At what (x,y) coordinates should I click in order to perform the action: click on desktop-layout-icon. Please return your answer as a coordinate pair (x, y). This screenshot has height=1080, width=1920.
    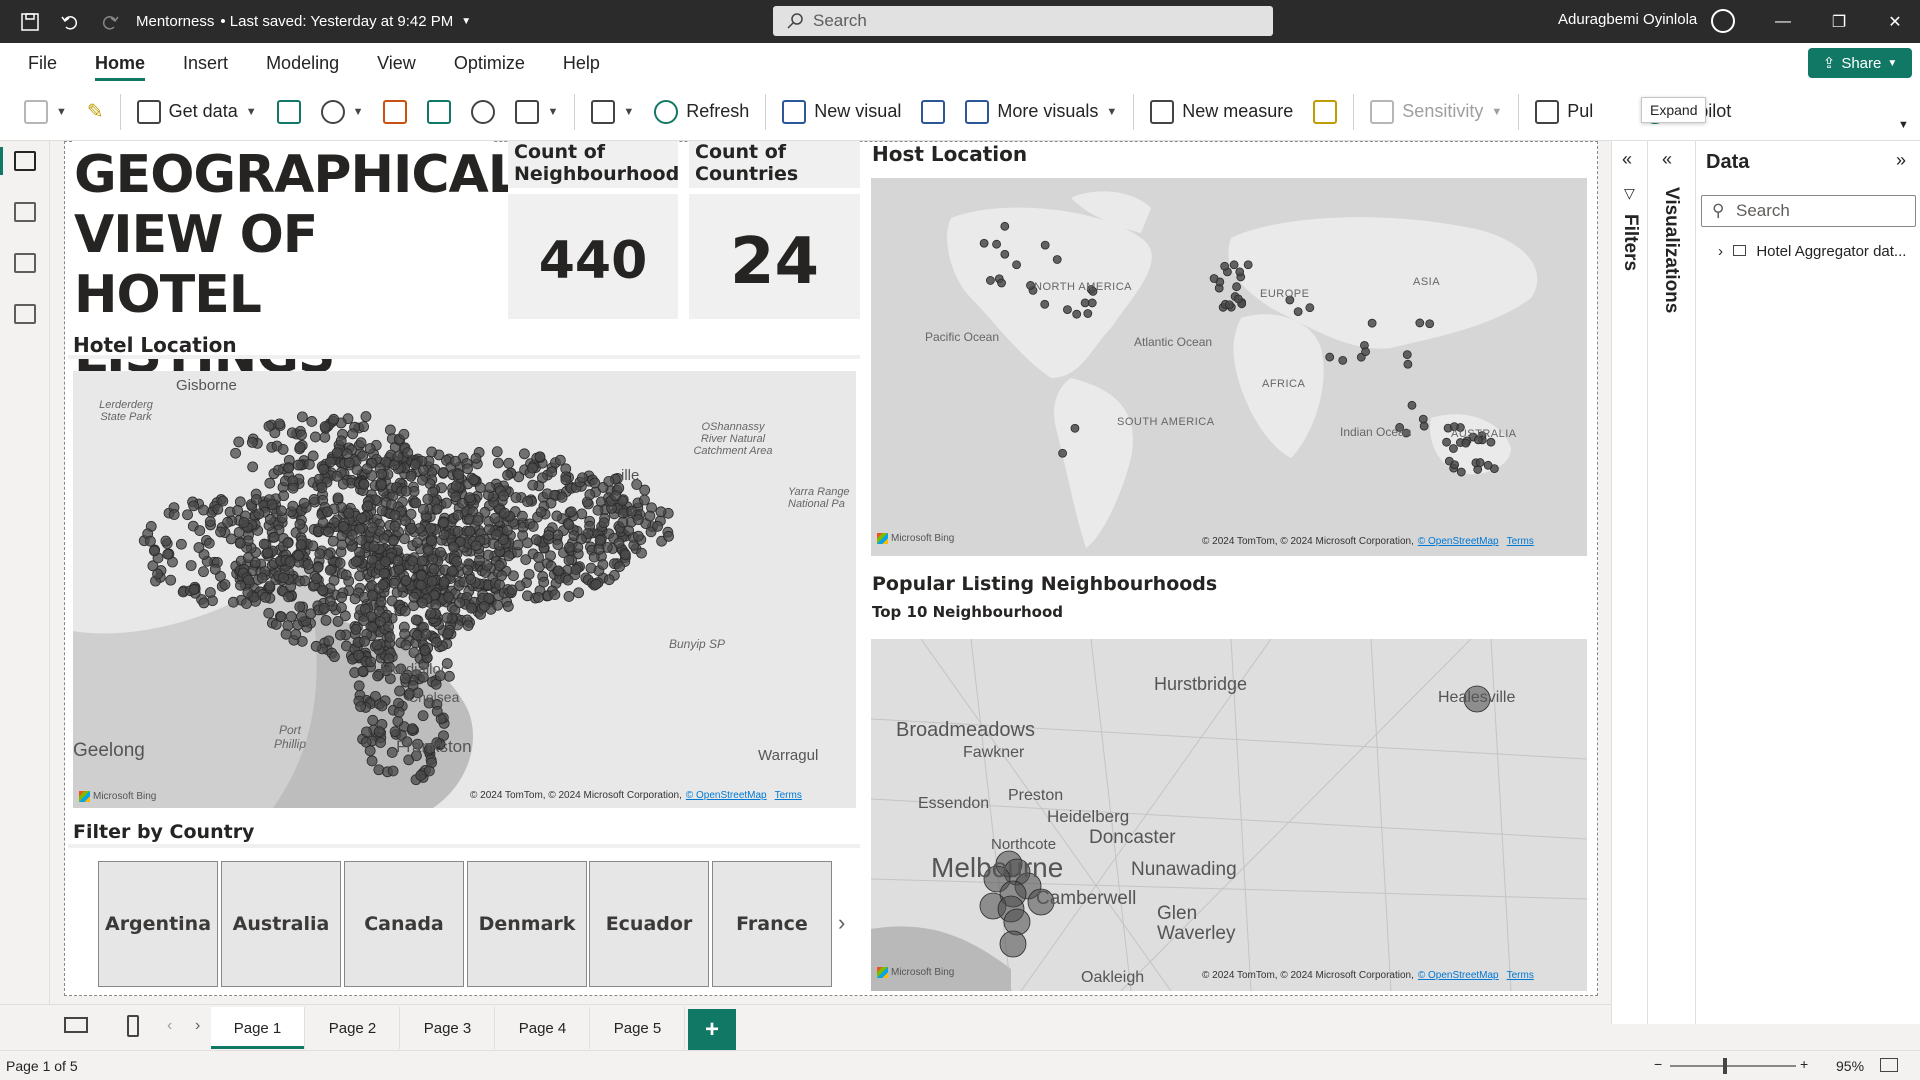
    Looking at the image, I should click on (76, 1025).